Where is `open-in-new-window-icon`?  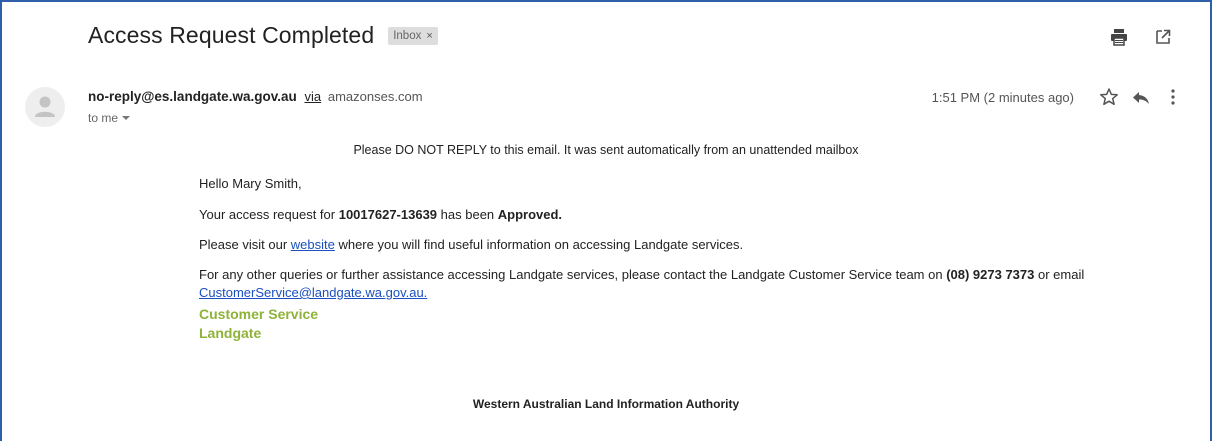 open-in-new-window-icon is located at coordinates (1163, 36).